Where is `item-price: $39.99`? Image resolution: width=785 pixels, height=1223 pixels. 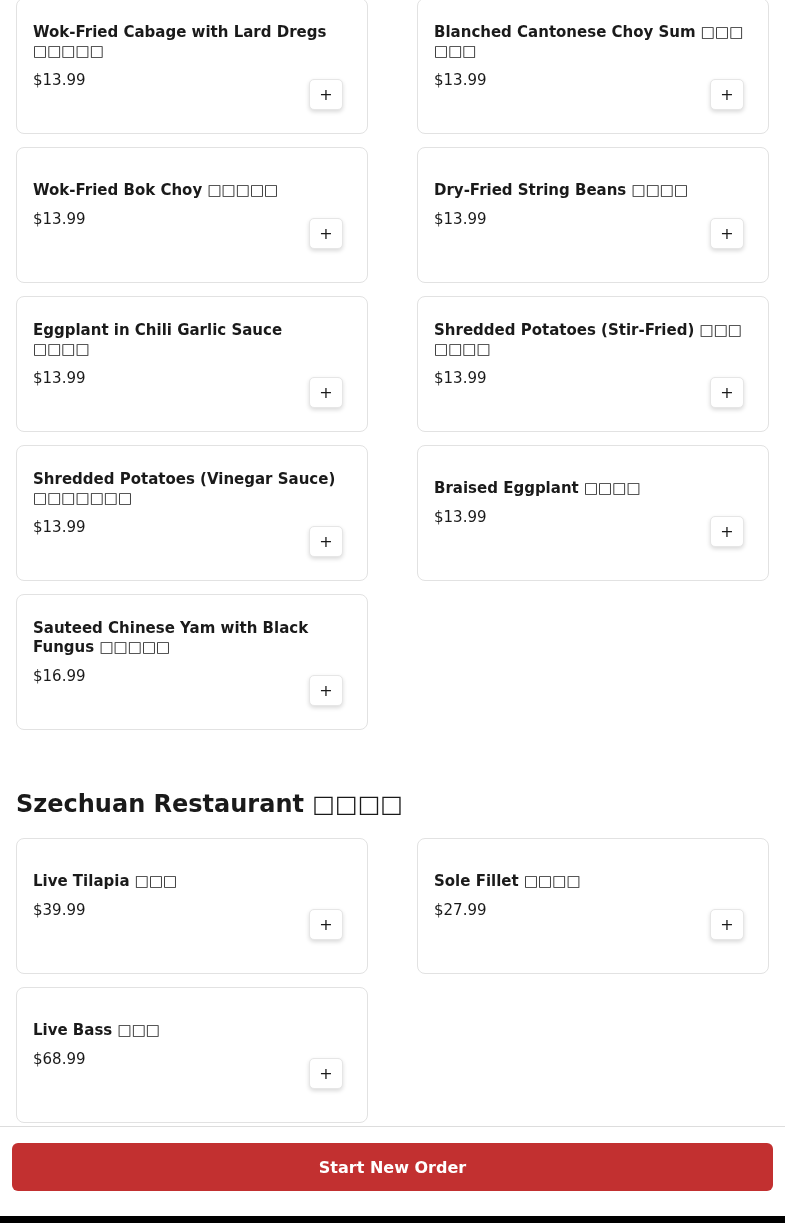 item-price: $39.99 is located at coordinates (59, 910).